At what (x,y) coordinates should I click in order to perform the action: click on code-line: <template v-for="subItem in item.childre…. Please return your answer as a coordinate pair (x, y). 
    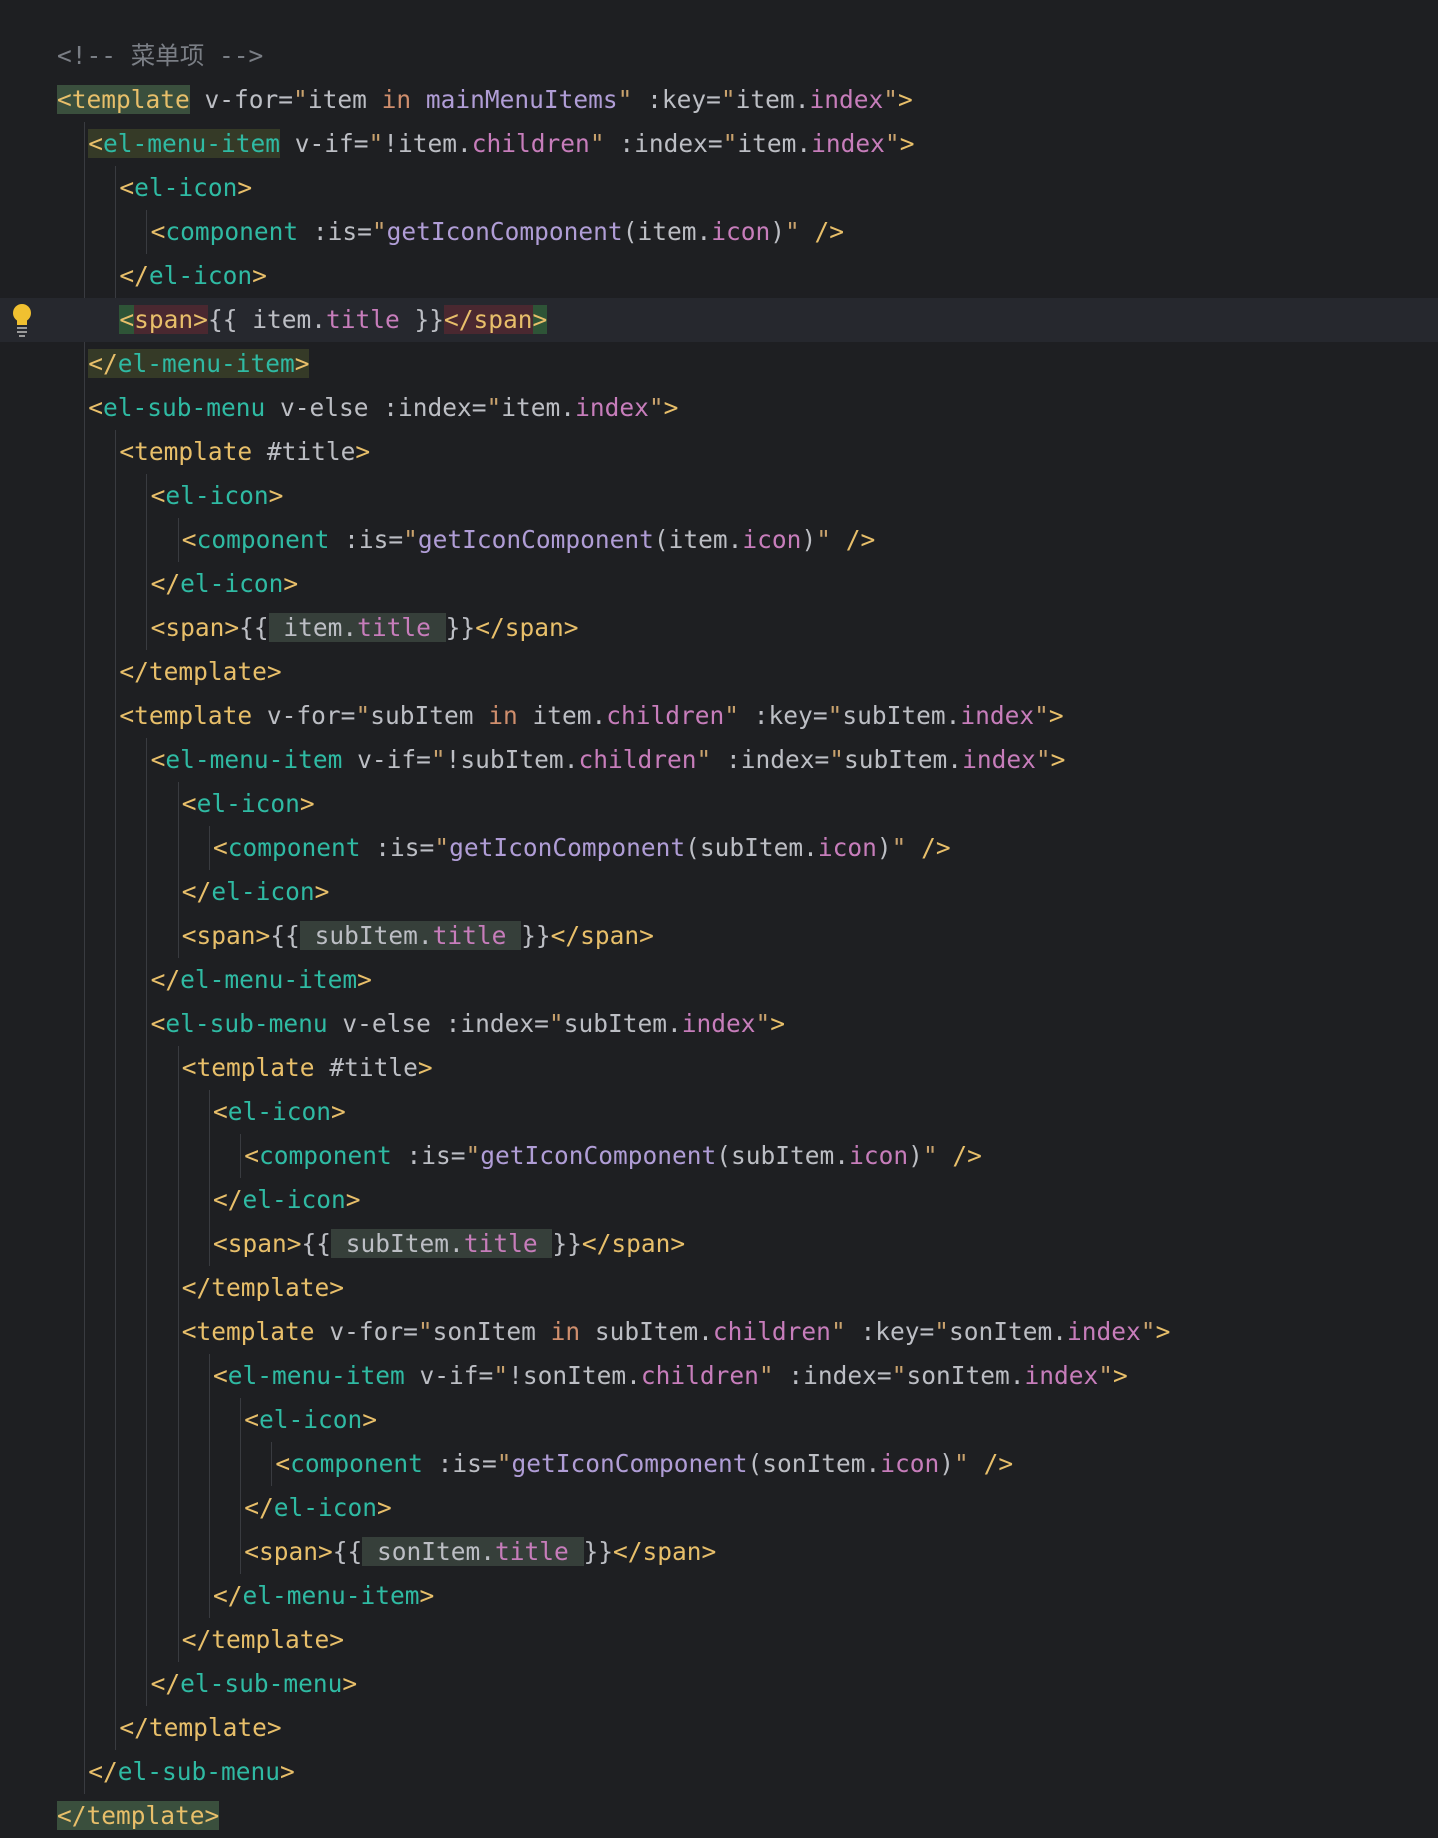
    Looking at the image, I should click on (719, 716).